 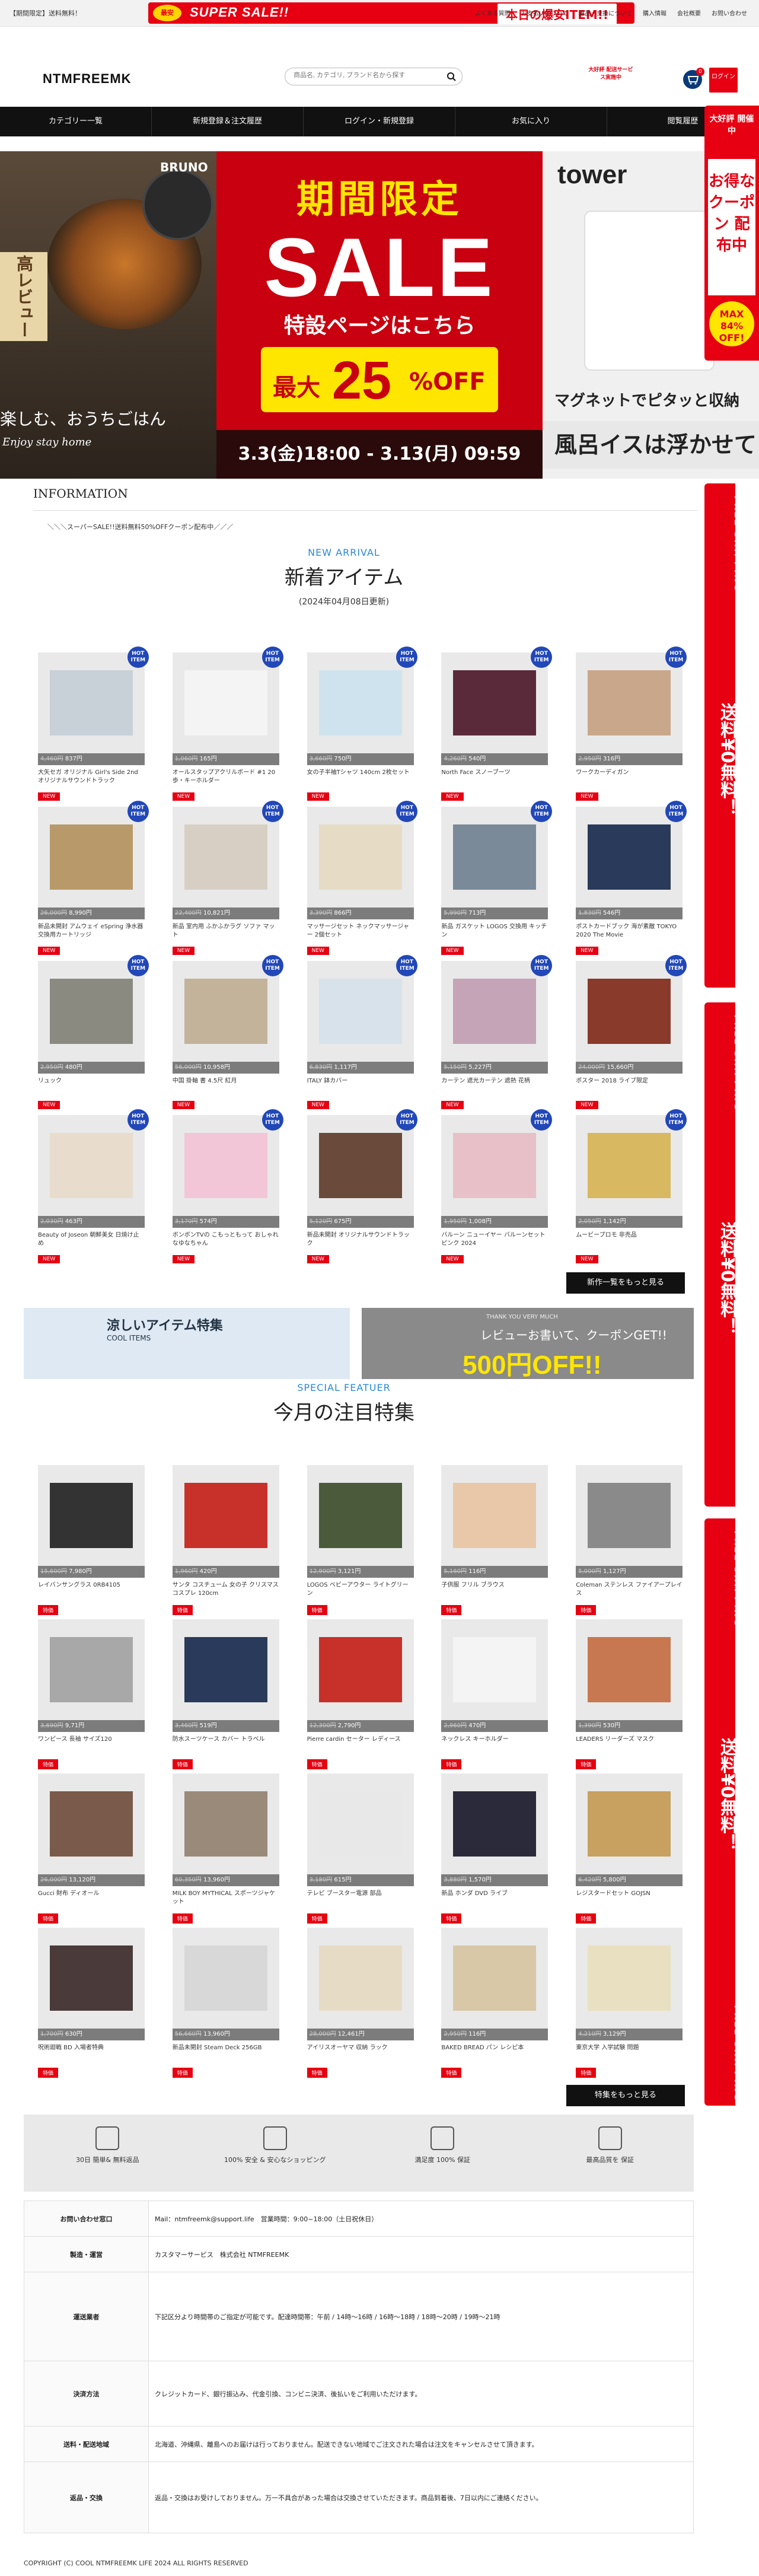 I want to click on product-card: 3,880円 1,570円 新品 ホンダ DVD ライブ 特価, so click(x=494, y=1850).